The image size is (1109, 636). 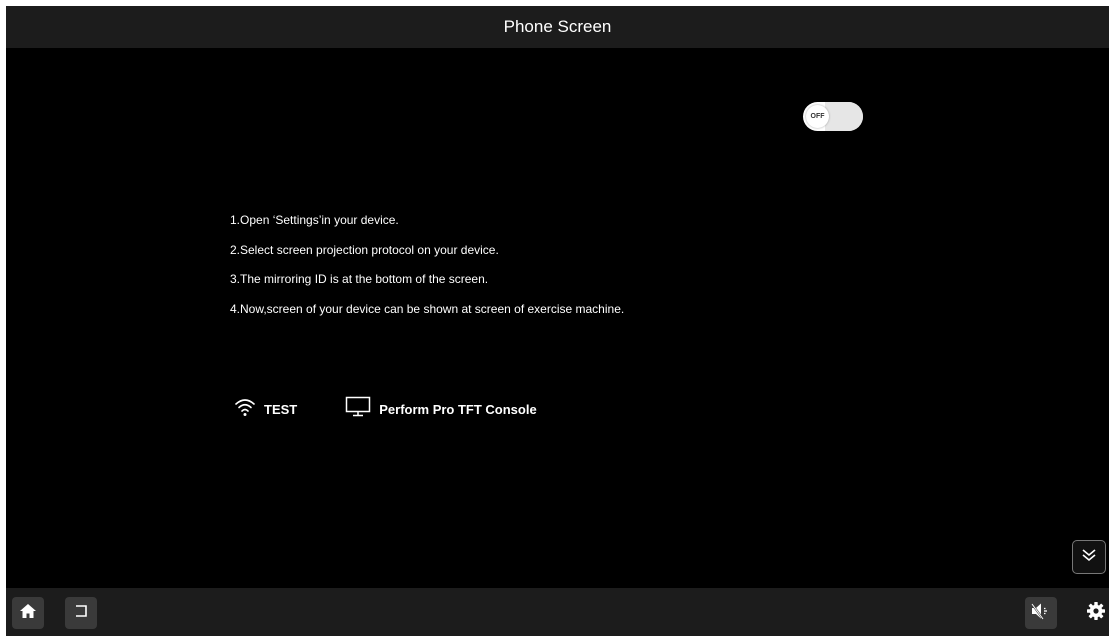 I want to click on double-chevron-down-icon, so click(x=1089, y=557).